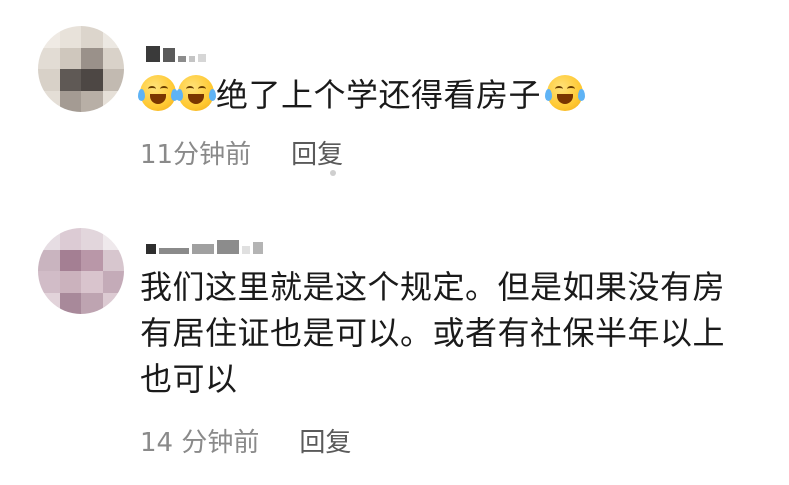 This screenshot has height=485, width=789. I want to click on comment-line: 我们这里就是这个规定。但是如果没有房, so click(433, 287).